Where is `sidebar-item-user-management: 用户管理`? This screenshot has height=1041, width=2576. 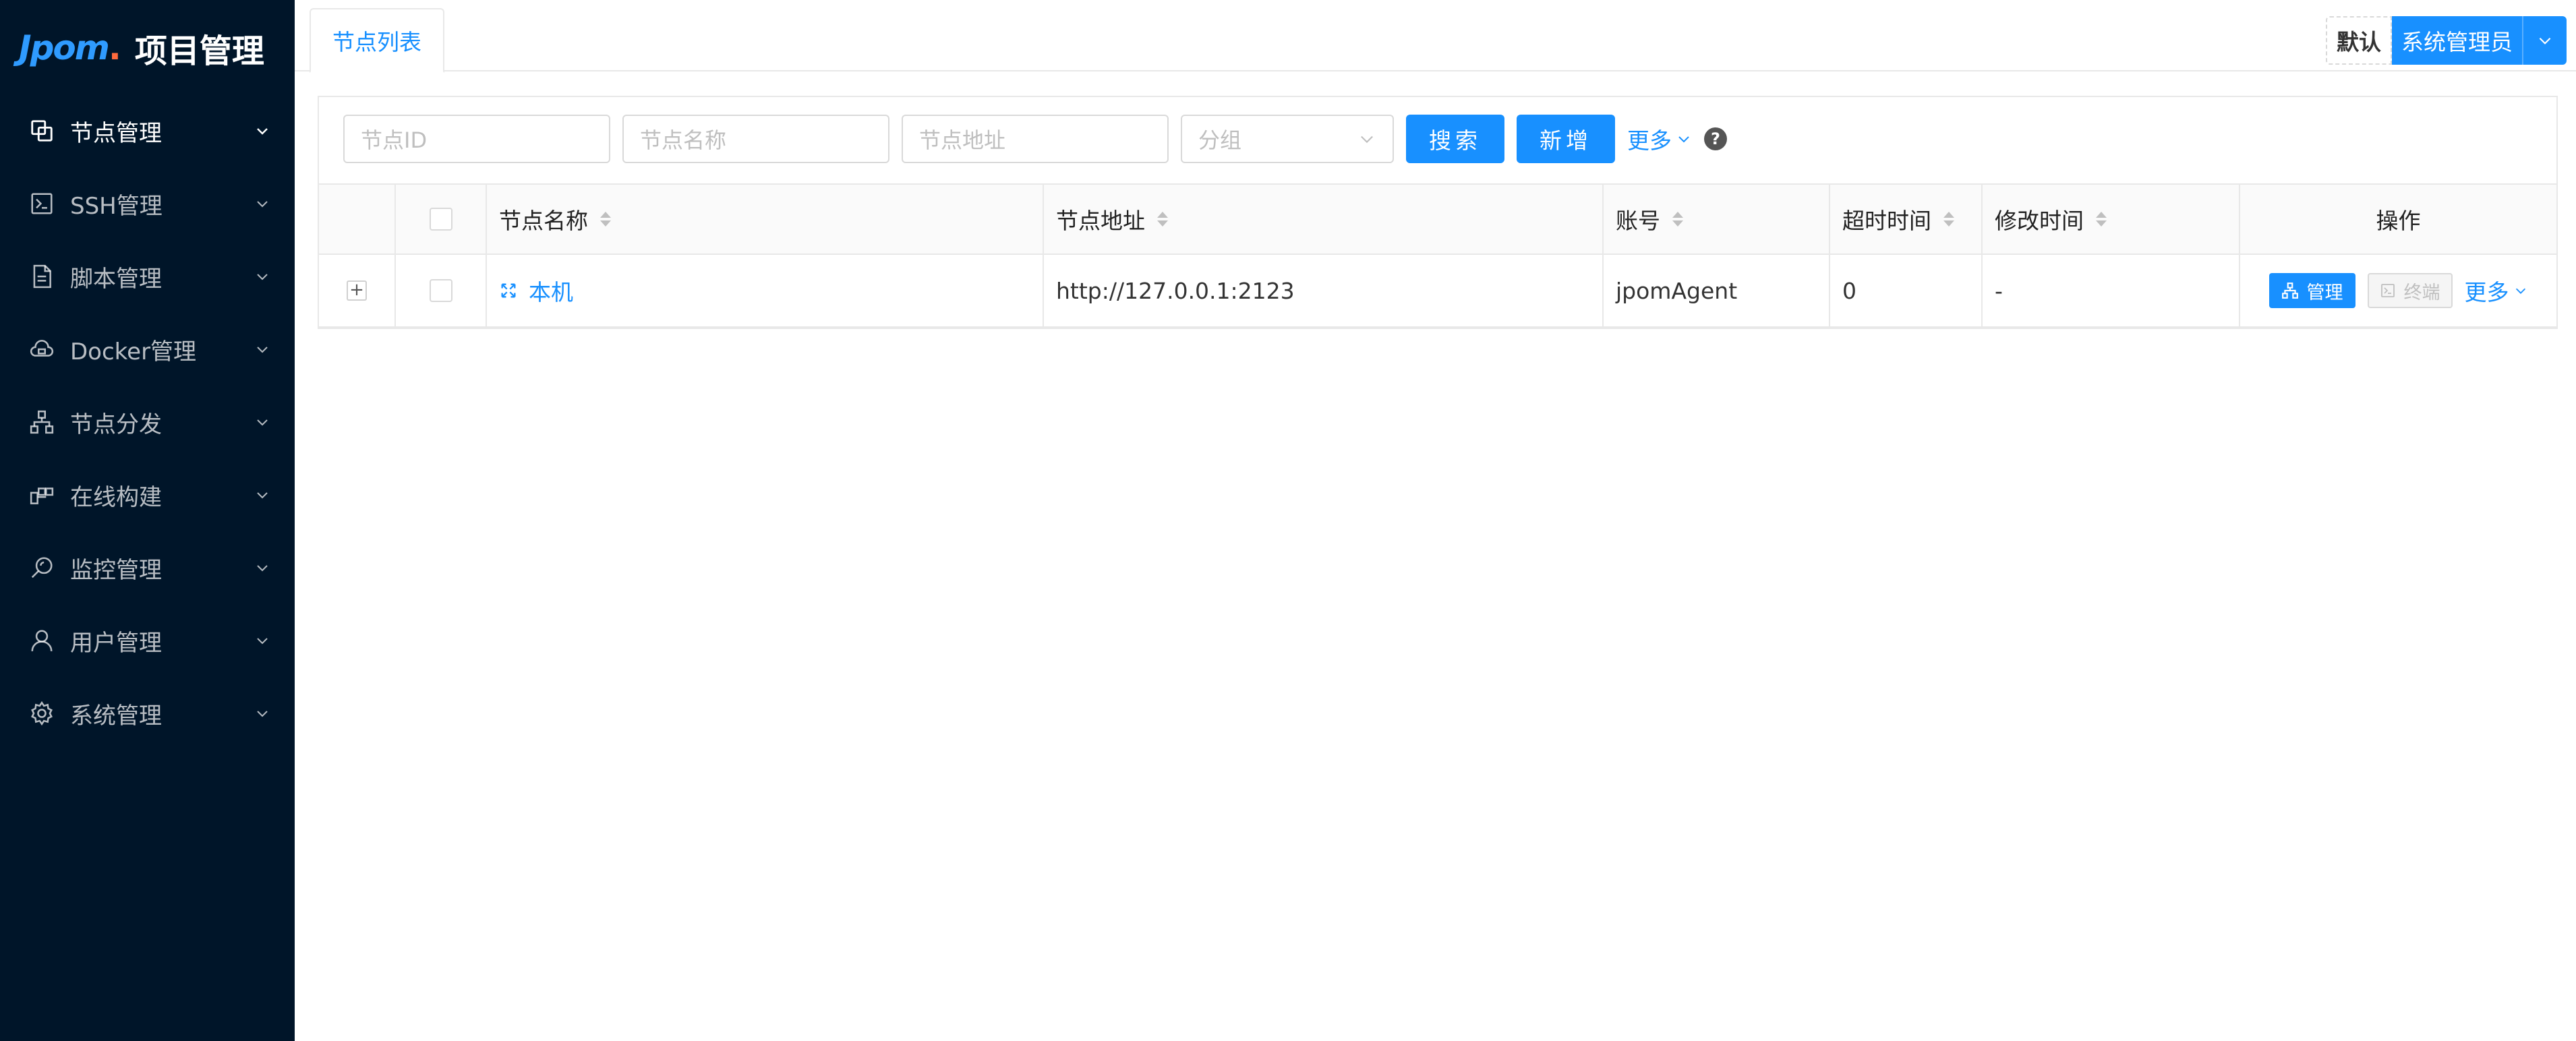
sidebar-item-user-management: 用户管理 is located at coordinates (148, 640).